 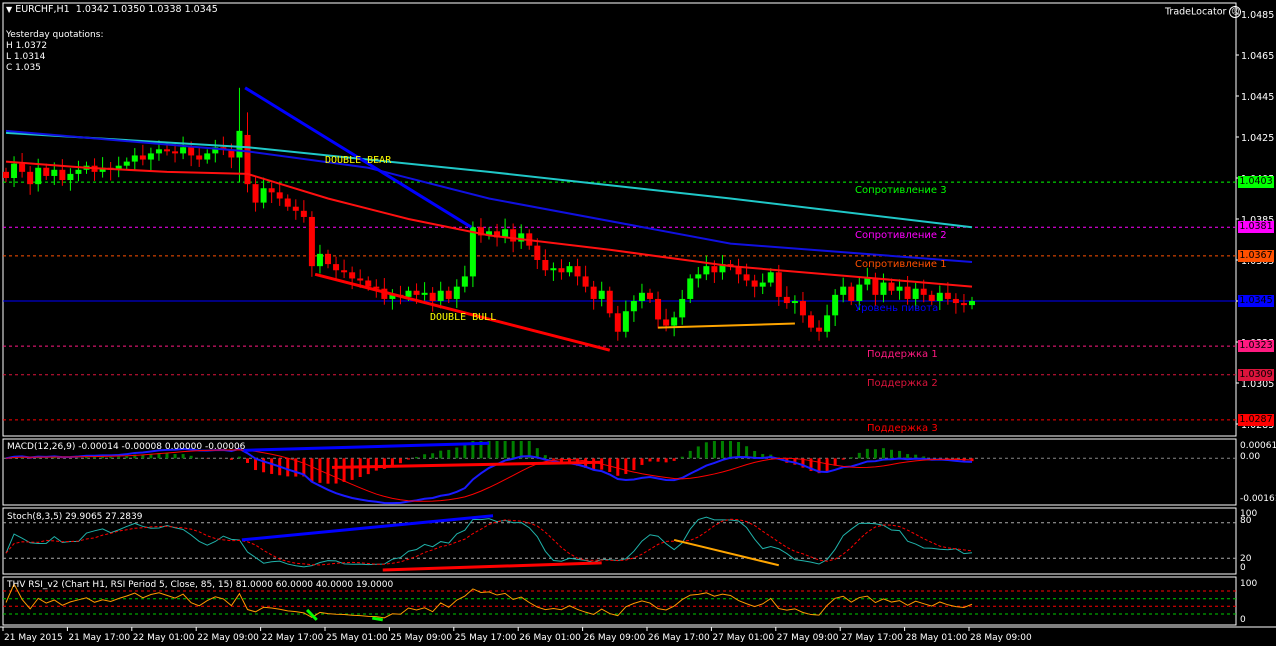 I want to click on stoch-panel, so click(x=619, y=541).